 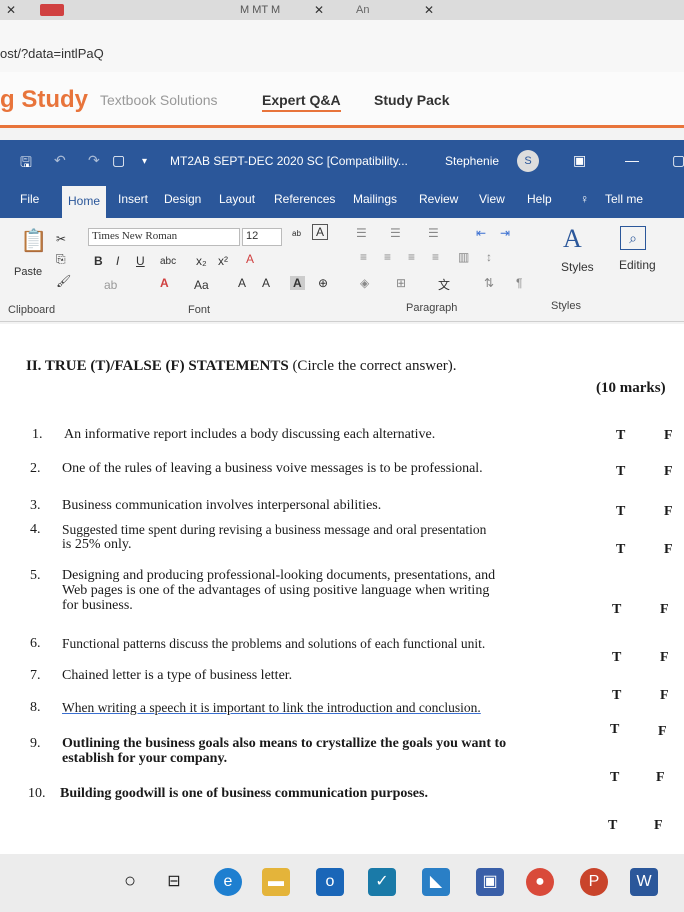 What do you see at coordinates (260, 10) in the screenshot?
I see `browser-tab-mt: M MT M` at bounding box center [260, 10].